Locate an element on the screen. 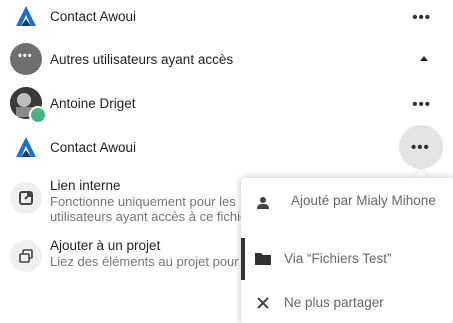 This screenshot has height=323, width=453. other-users-label: Autres utilisateurs ayant accès is located at coordinates (142, 59).